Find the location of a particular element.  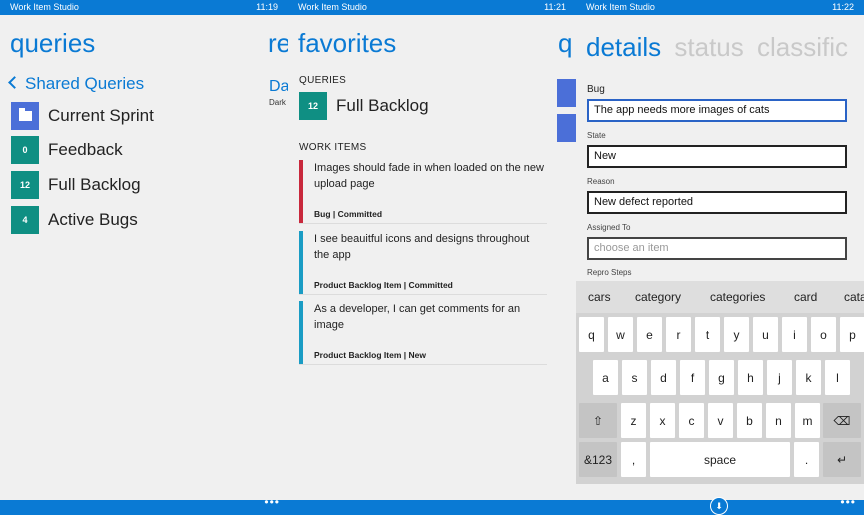

key-m: m is located at coordinates (807, 420).